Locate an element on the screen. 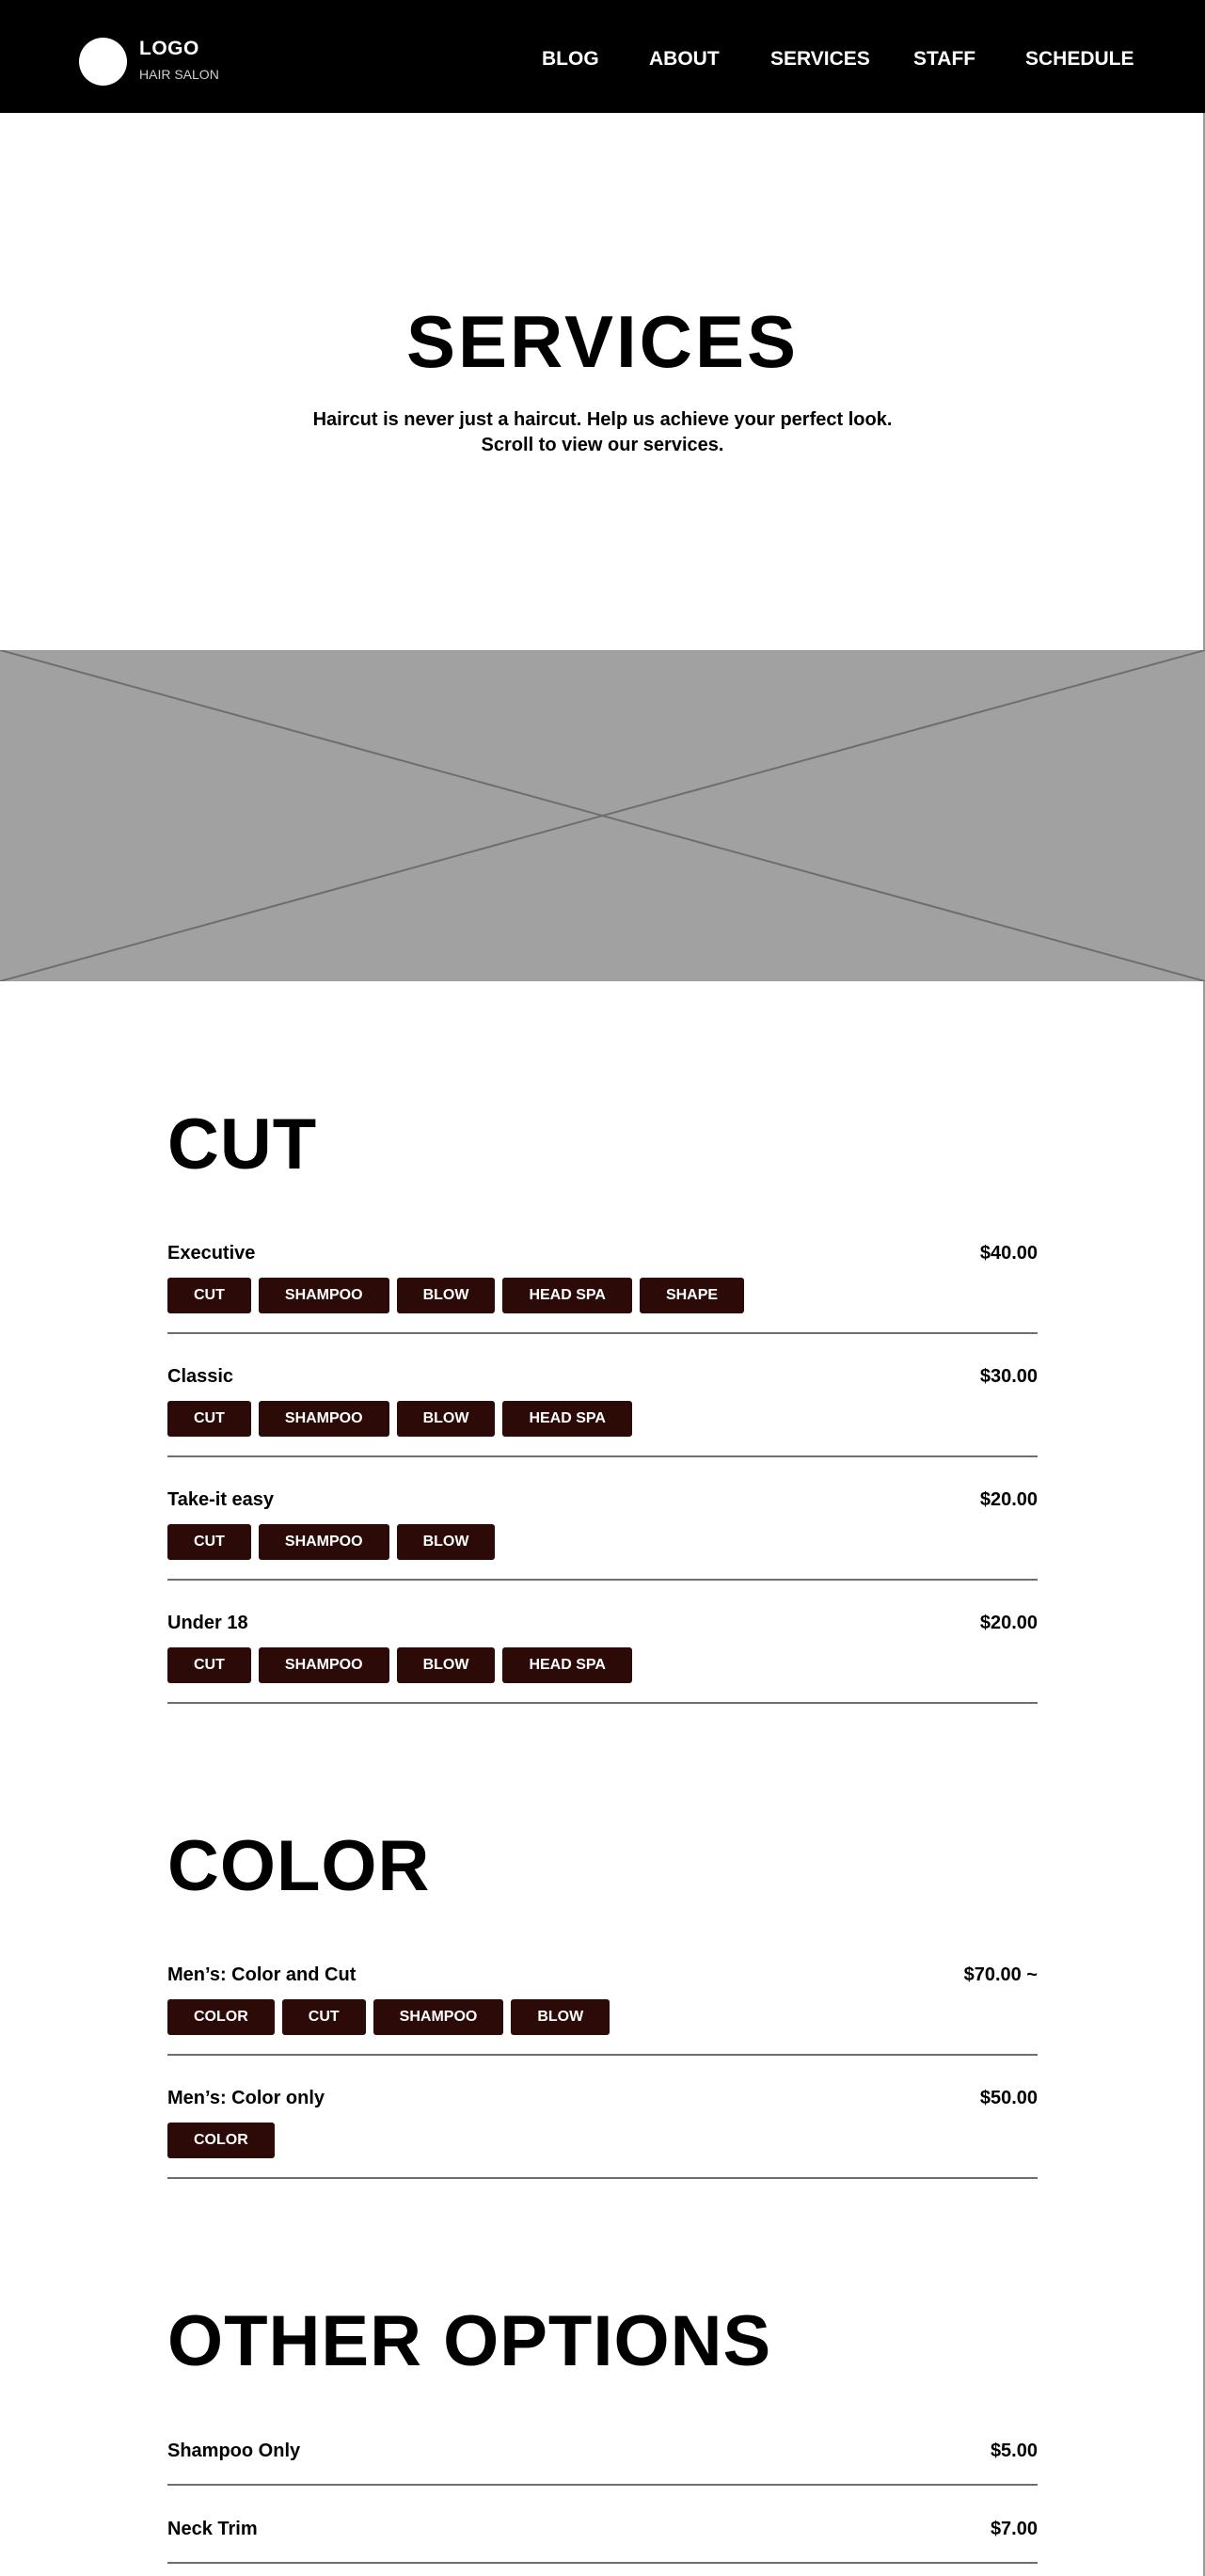  service-name: Shampoo Only is located at coordinates (234, 2451).